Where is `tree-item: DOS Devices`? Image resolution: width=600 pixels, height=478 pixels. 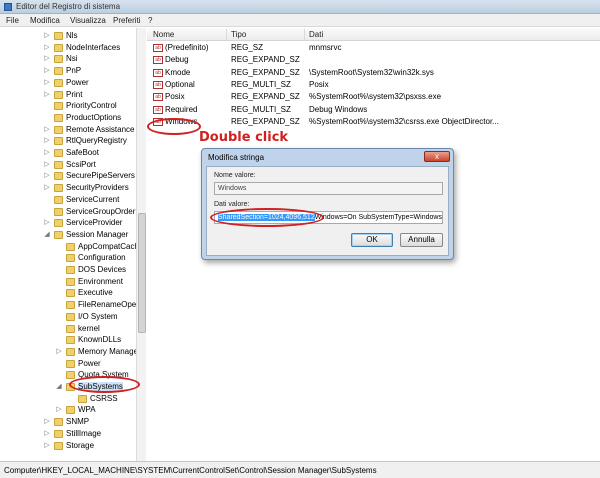
tree-item: DOS Devices is located at coordinates (72, 270).